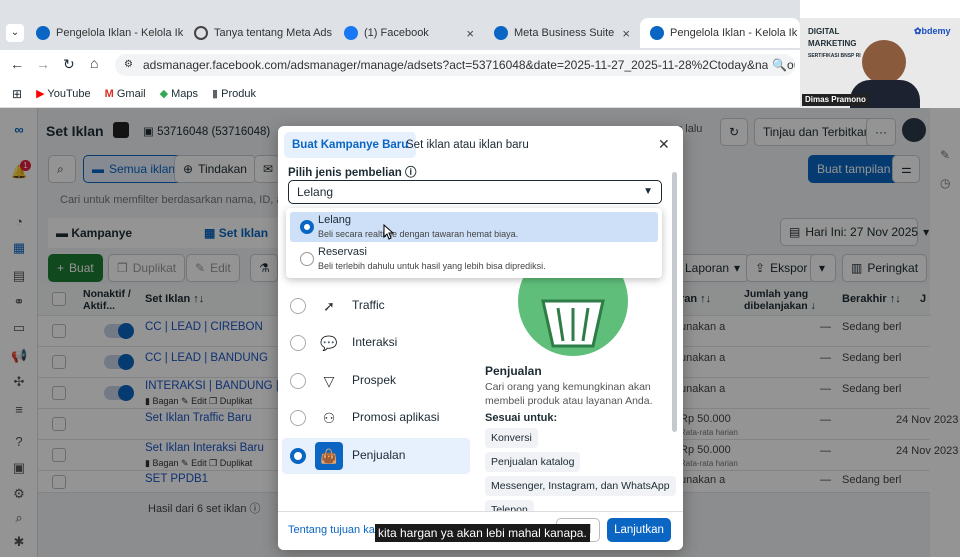 This screenshot has width=960, height=557. What do you see at coordinates (329, 456) in the screenshot?
I see `bag-icon: 👜` at bounding box center [329, 456].